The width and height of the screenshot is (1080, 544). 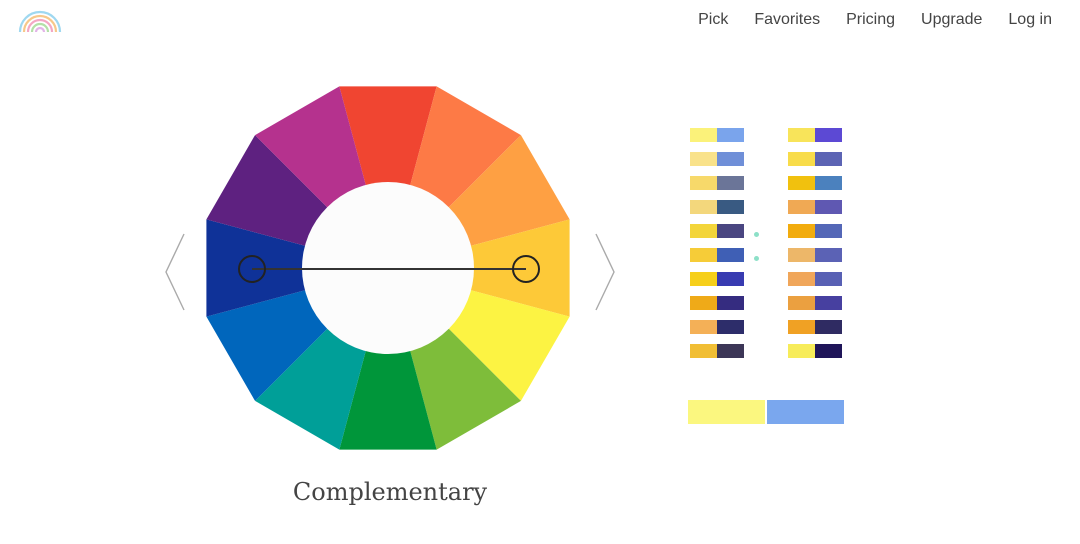 I want to click on wheel-center, so click(x=388, y=268).